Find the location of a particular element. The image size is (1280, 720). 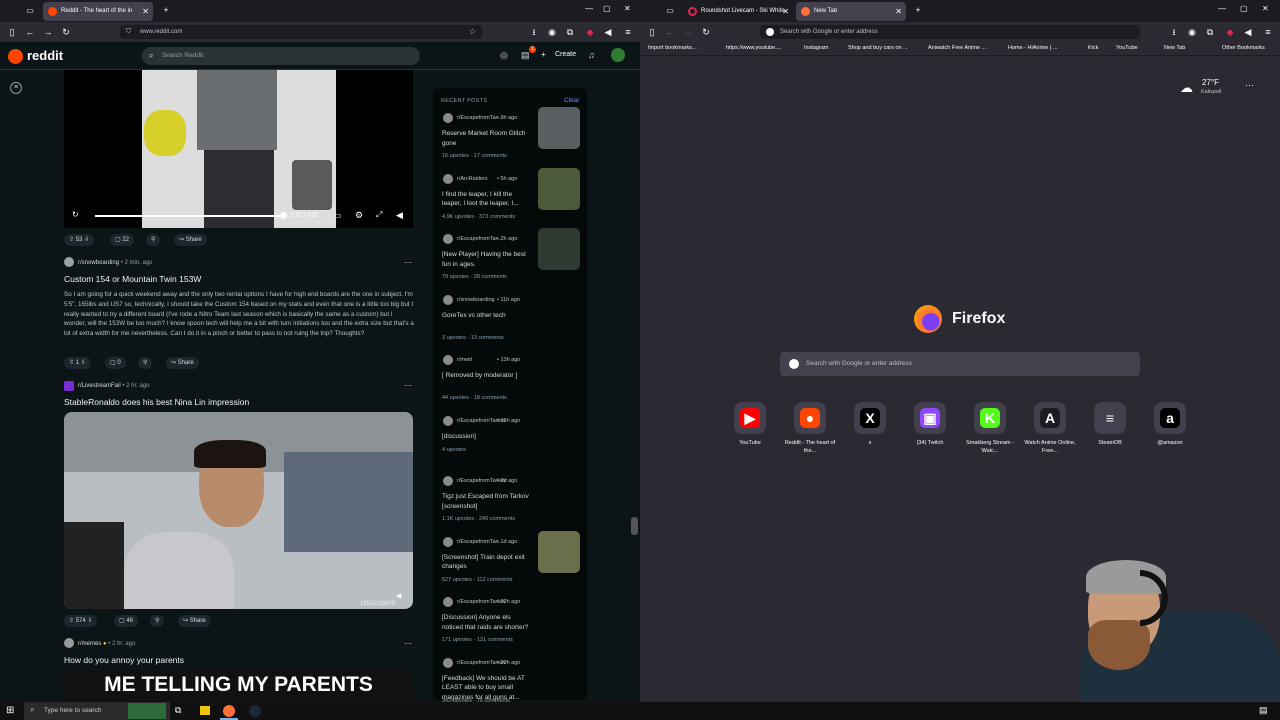

post3-vote: ⇧ 574 ⇩ is located at coordinates (81, 621).